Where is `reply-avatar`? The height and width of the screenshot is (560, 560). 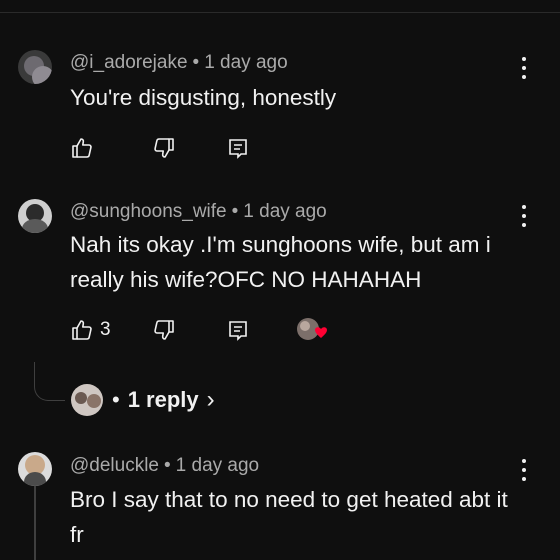
reply-avatar is located at coordinates (87, 400).